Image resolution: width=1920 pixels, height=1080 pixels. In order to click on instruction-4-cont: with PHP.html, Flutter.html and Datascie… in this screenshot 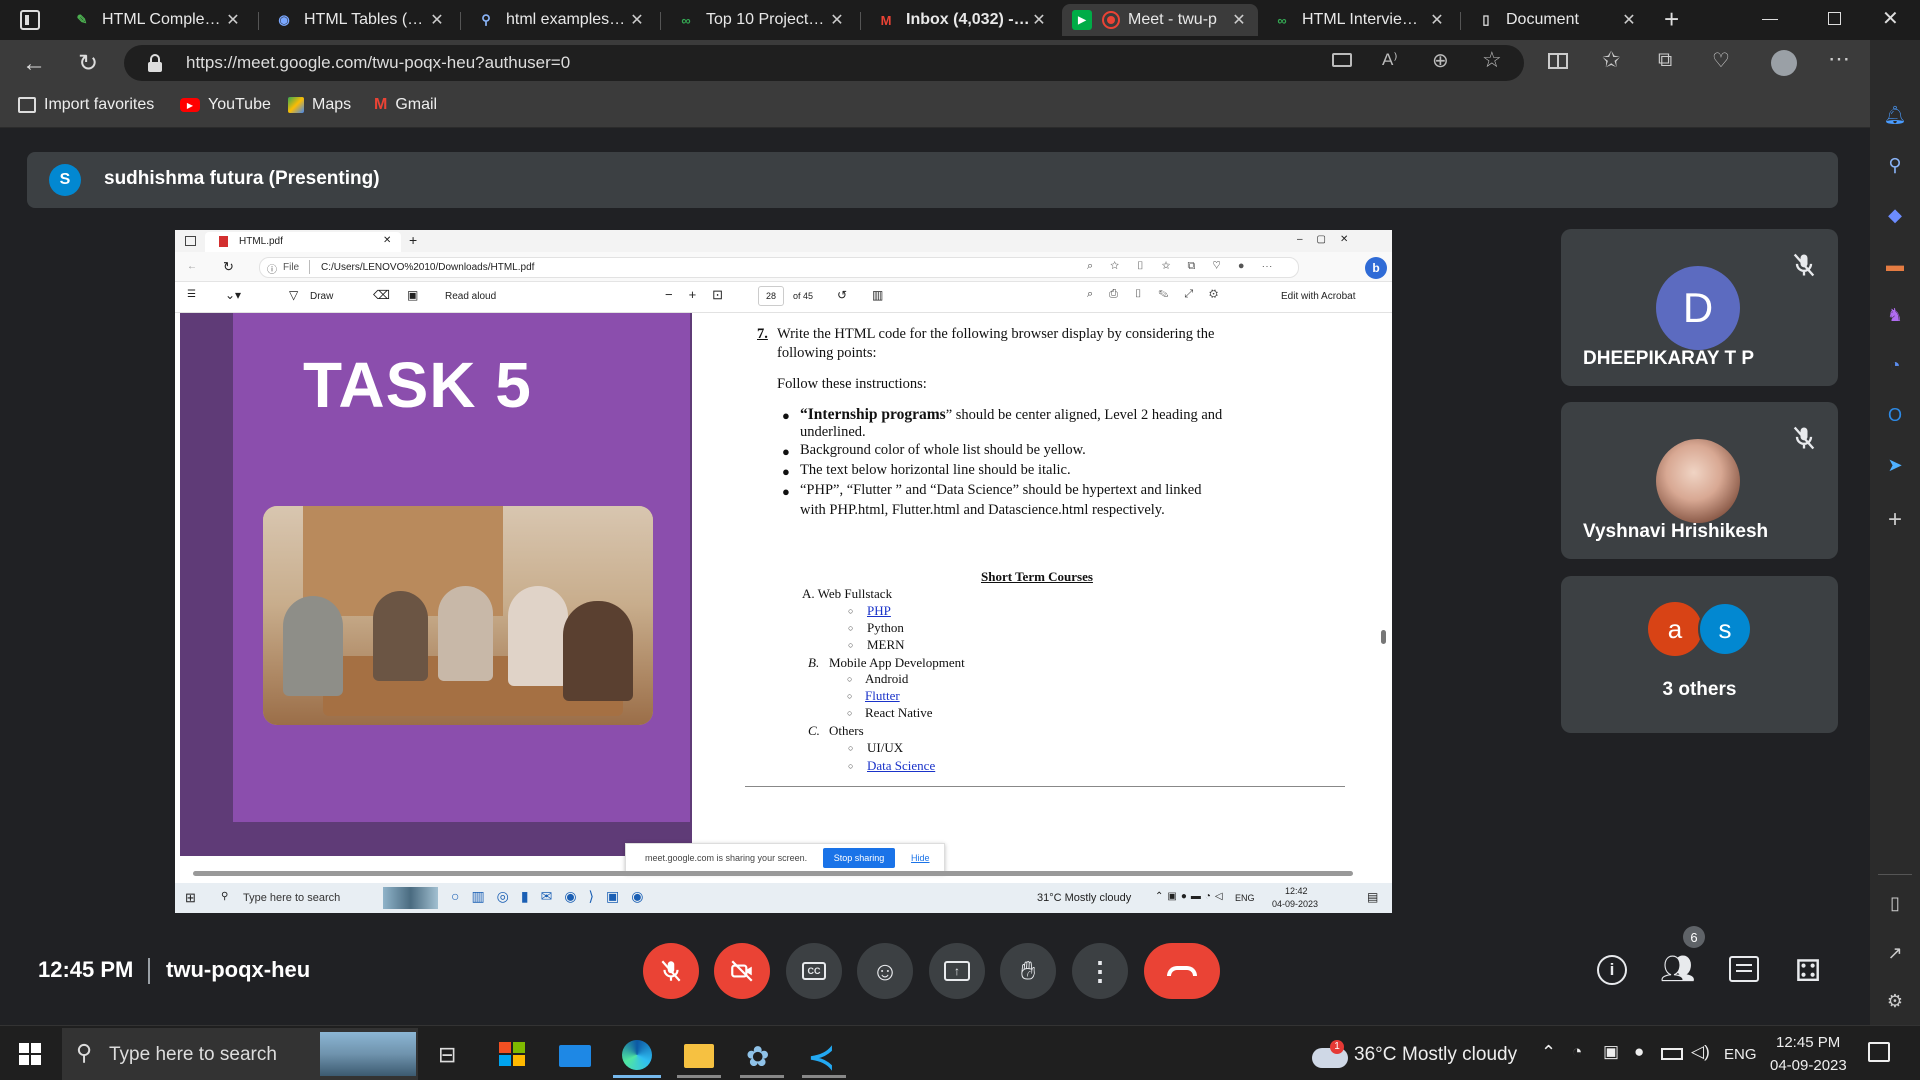, I will do `click(982, 510)`.